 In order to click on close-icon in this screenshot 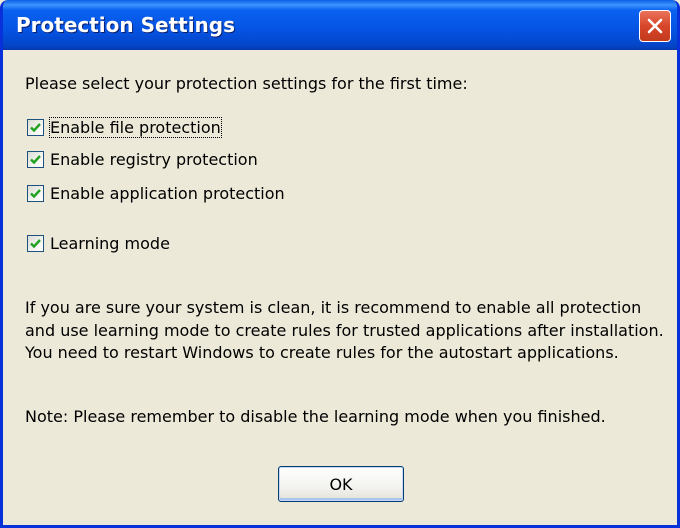, I will do `click(655, 26)`.